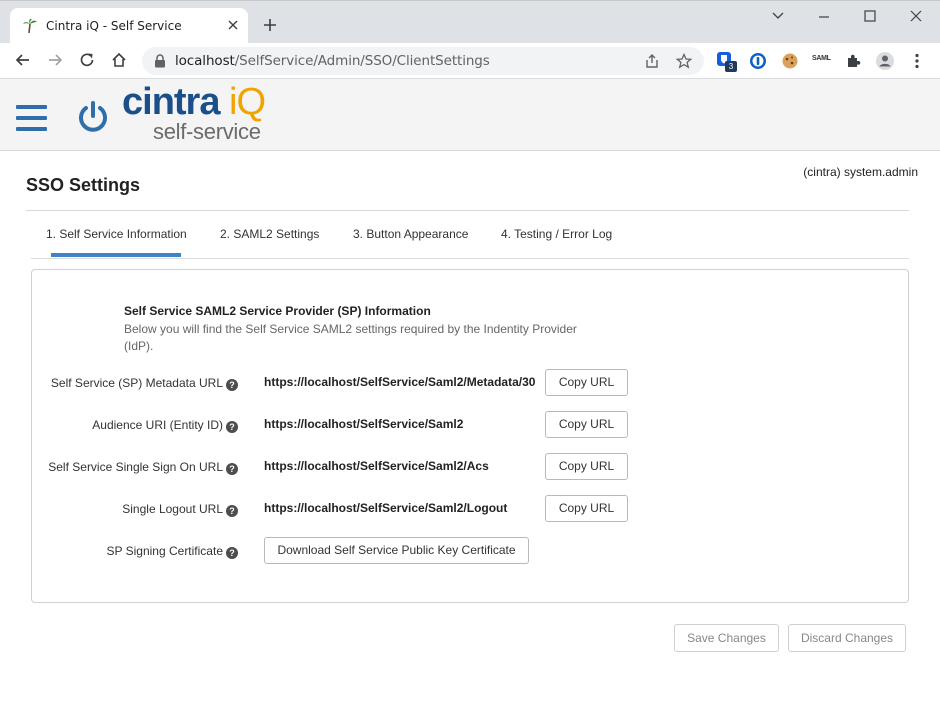 Image resolution: width=940 pixels, height=708 pixels. I want to click on extension-badge: 3, so click(731, 66).